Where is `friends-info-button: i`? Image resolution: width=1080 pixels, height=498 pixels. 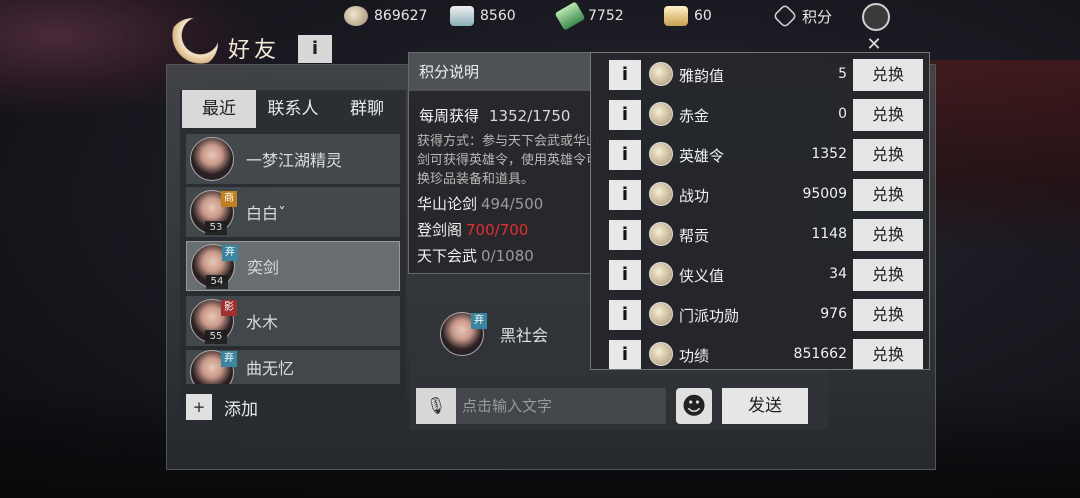 friends-info-button: i is located at coordinates (315, 49).